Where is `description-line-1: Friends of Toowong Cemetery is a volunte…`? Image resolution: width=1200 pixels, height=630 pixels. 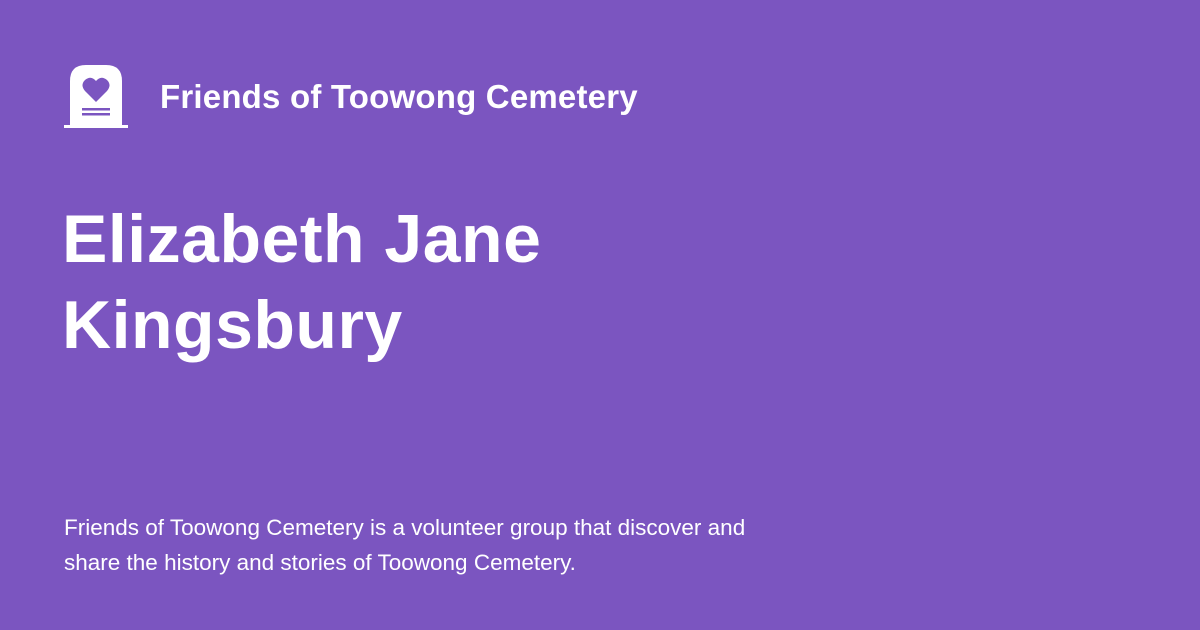
description-line-1: Friends of Toowong Cemetery is a volunte… is located at coordinates (405, 527).